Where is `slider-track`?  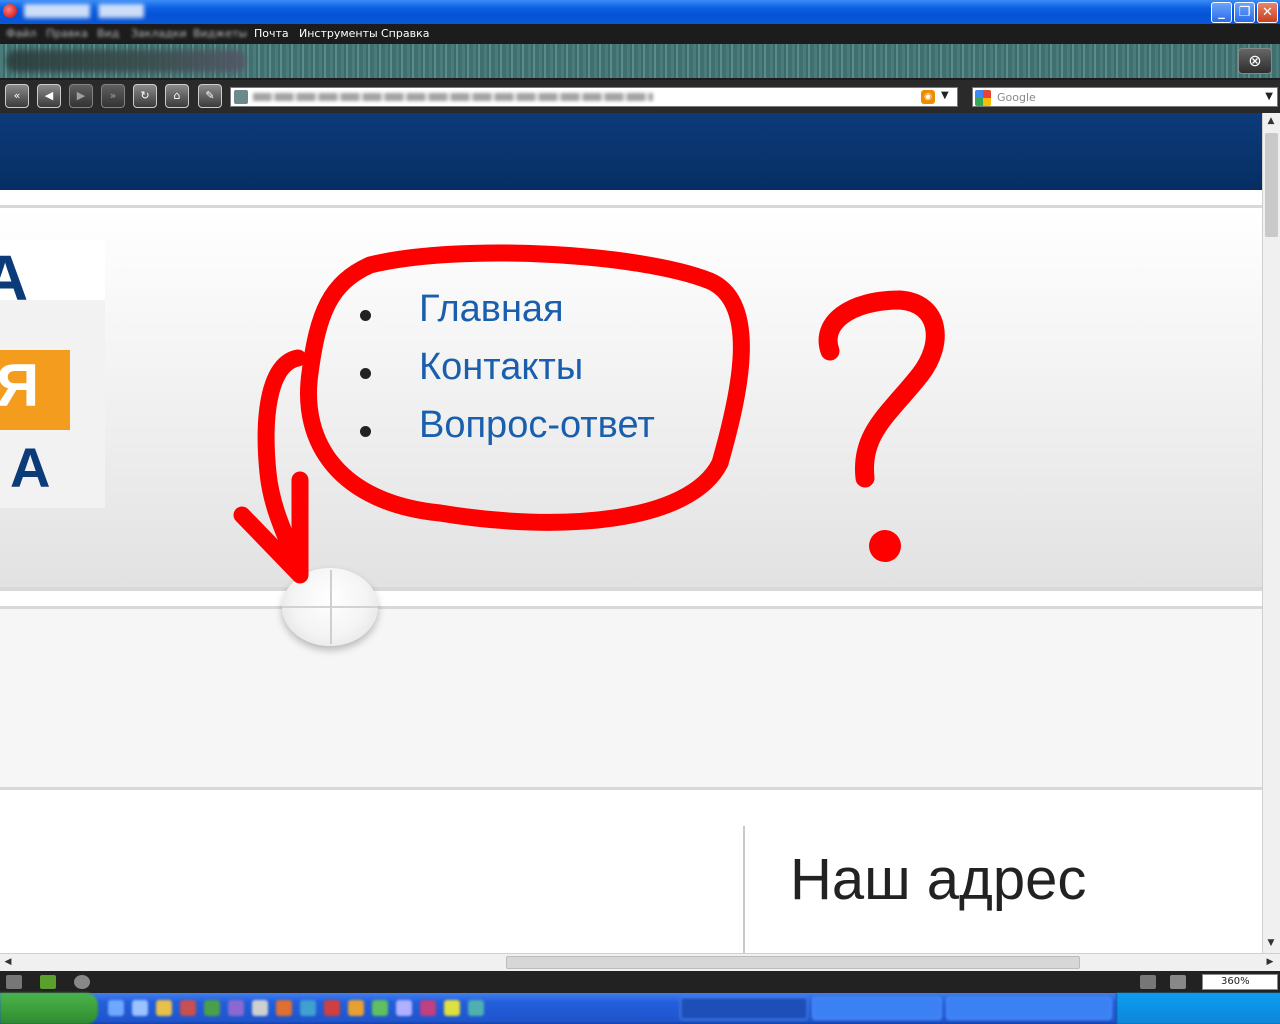 slider-track is located at coordinates (631, 607).